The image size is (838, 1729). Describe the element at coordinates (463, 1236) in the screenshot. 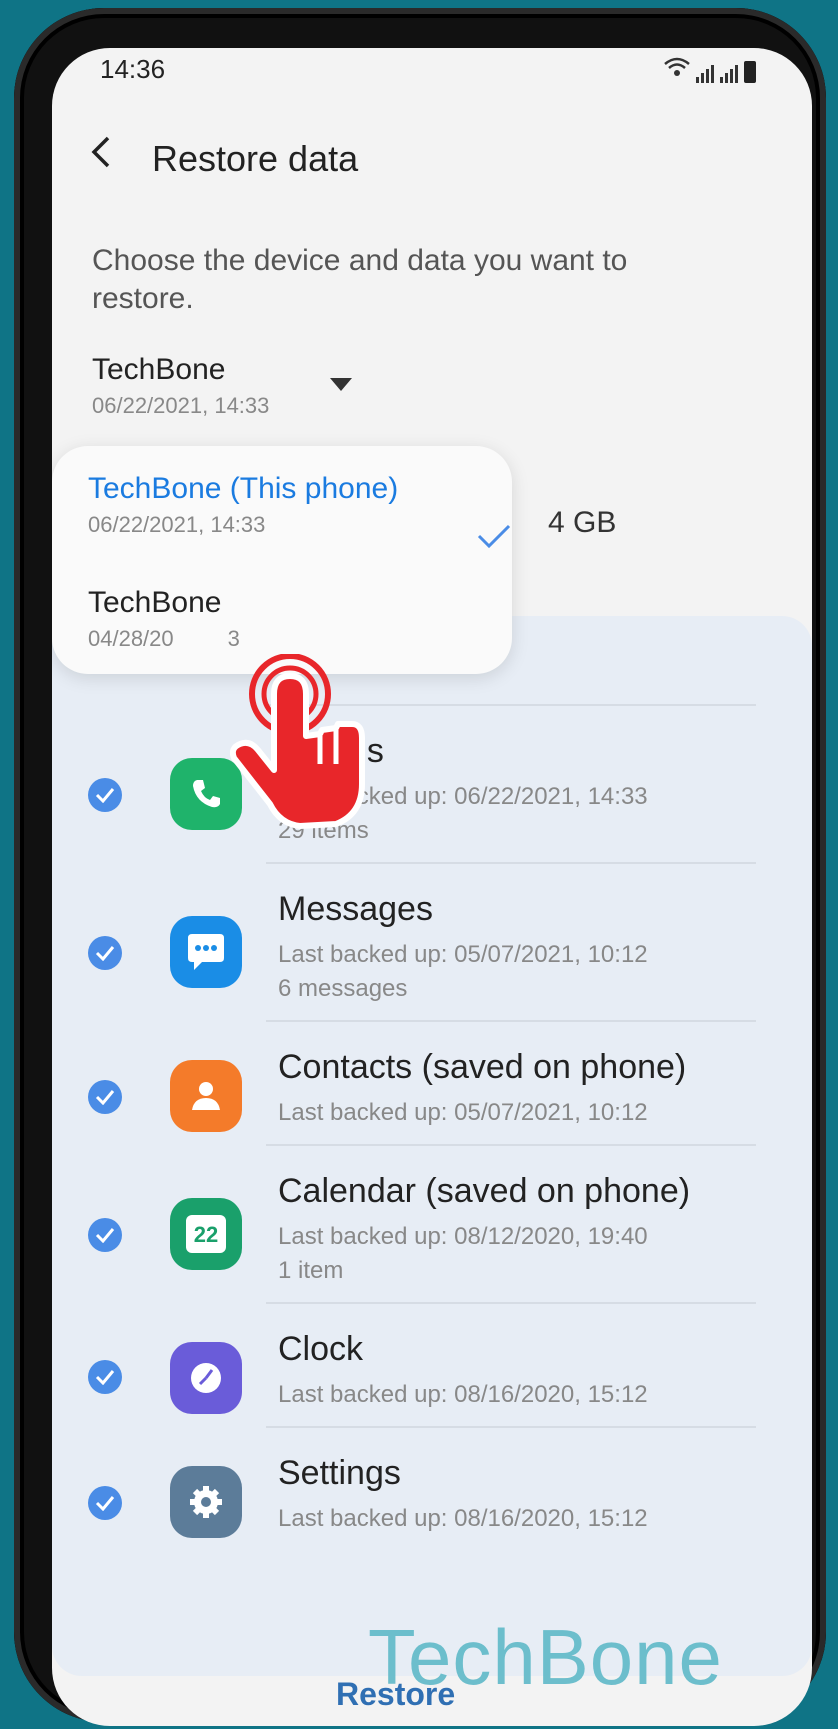

I see `item-subtitle: Last backed up: 08/12/2020, 19:40` at that location.